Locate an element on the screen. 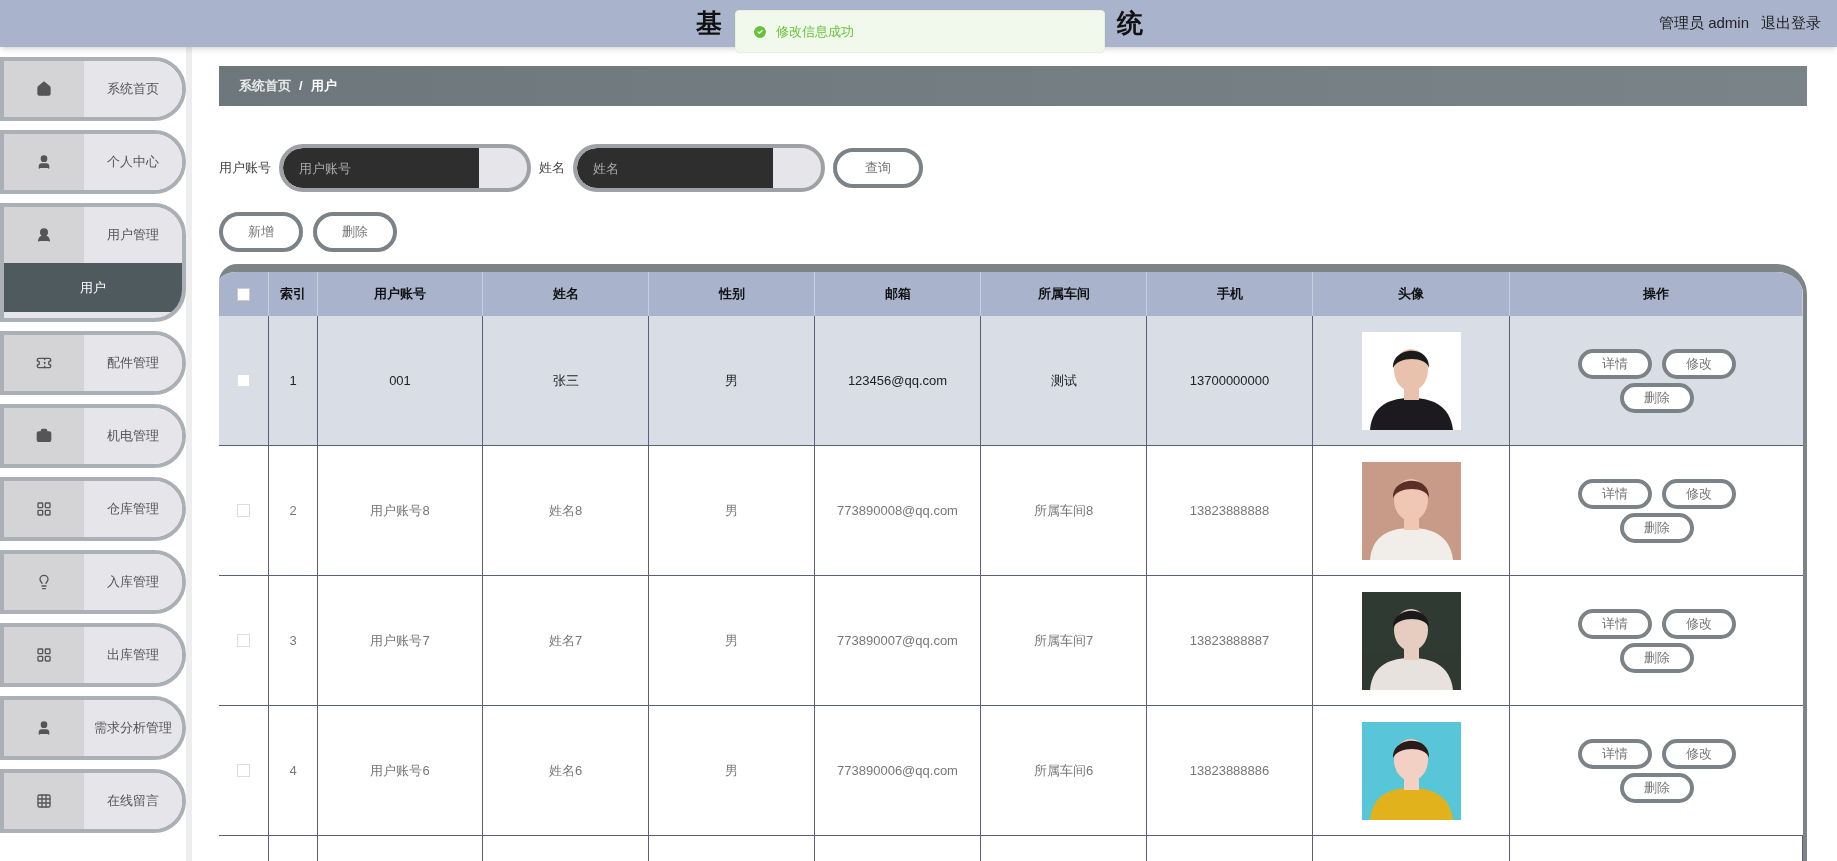 The image size is (1837, 861). breadcrumb-item: 系统首页 is located at coordinates (265, 86).